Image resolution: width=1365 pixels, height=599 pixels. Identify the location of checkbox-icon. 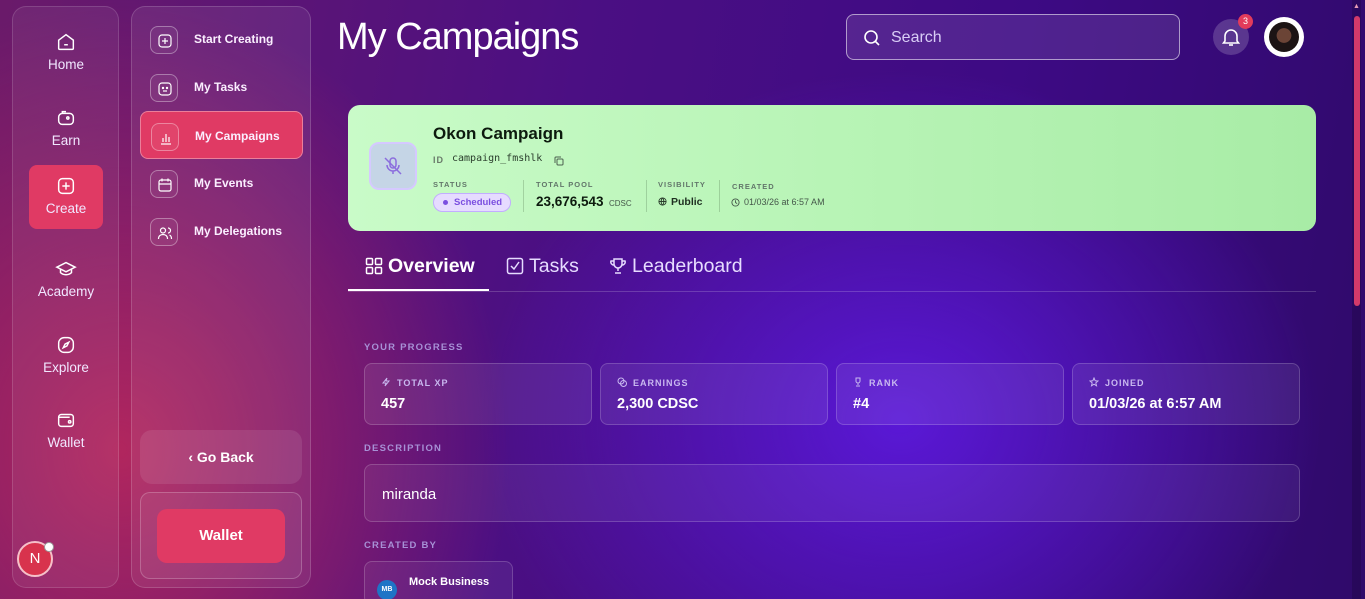
(515, 266).